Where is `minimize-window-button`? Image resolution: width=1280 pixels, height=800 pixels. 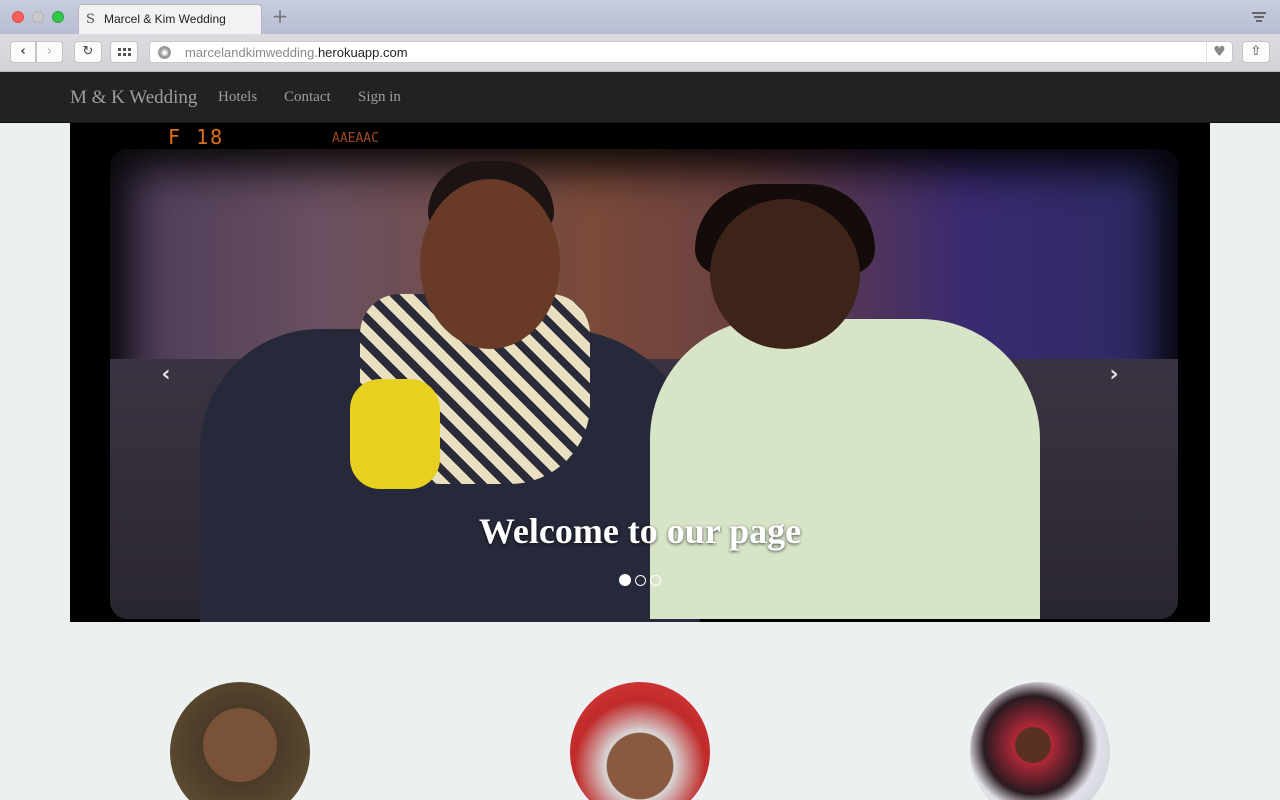 minimize-window-button is located at coordinates (38, 17).